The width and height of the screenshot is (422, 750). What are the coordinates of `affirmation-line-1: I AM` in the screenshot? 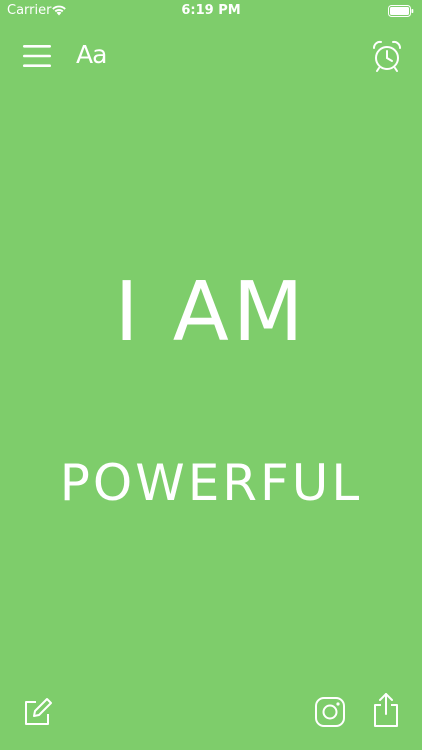 It's located at (211, 312).